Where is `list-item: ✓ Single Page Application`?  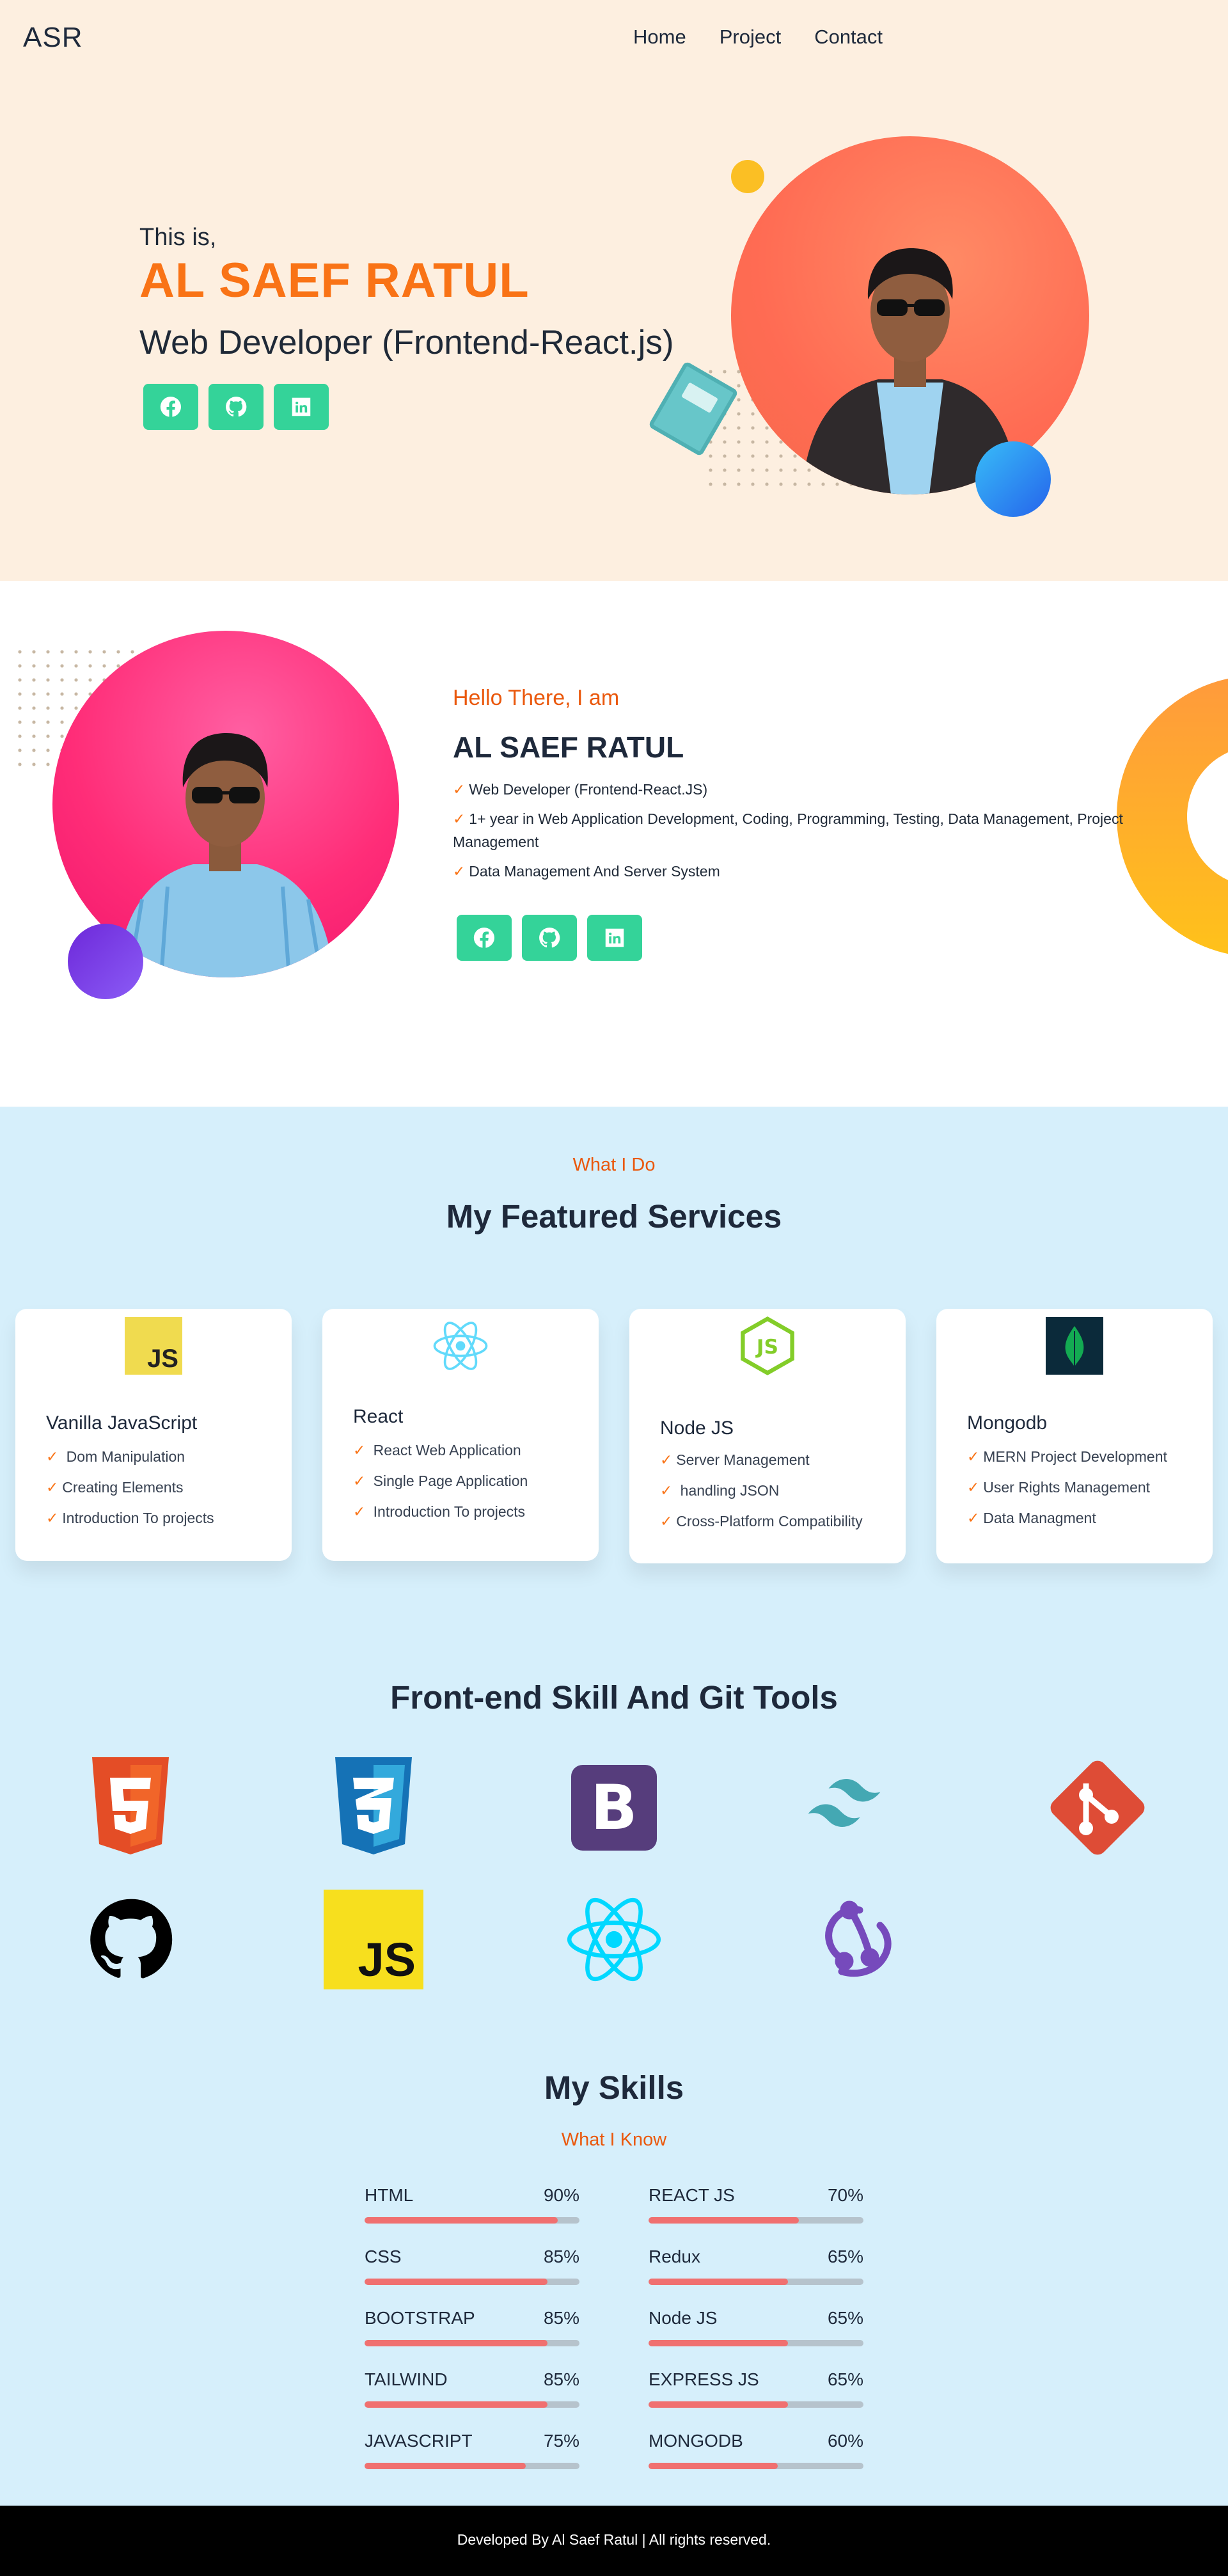
list-item: ✓ Single Page Application is located at coordinates (440, 1481).